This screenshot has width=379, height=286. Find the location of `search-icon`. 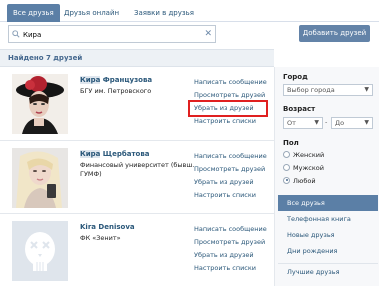

search-icon is located at coordinates (16, 34).